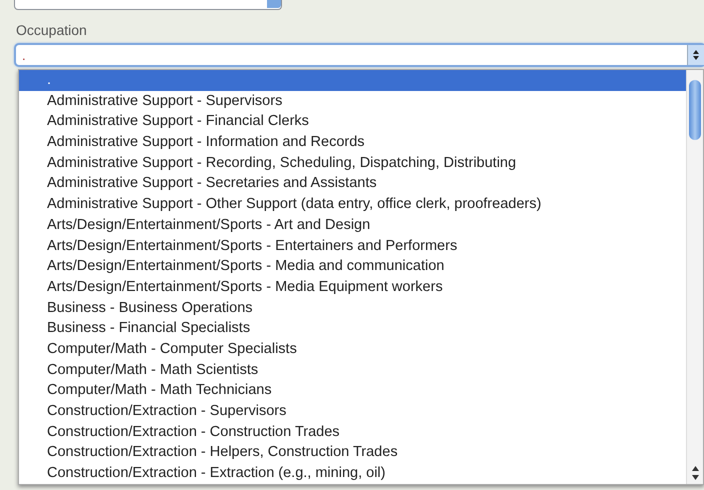 The image size is (704, 490). Describe the element at coordinates (352, 308) in the screenshot. I see `option-item: Business - Business Operations` at that location.